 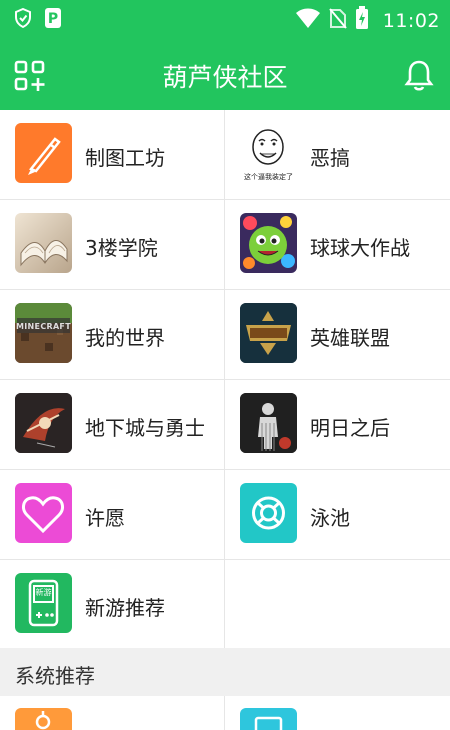 I want to click on bell-icon, so click(x=419, y=75).